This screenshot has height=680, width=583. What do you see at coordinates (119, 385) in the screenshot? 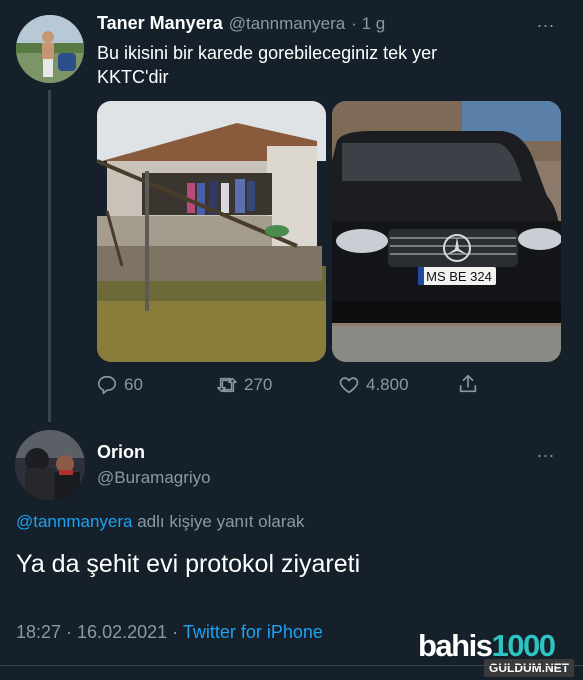
I see `reply-button: 60` at bounding box center [119, 385].